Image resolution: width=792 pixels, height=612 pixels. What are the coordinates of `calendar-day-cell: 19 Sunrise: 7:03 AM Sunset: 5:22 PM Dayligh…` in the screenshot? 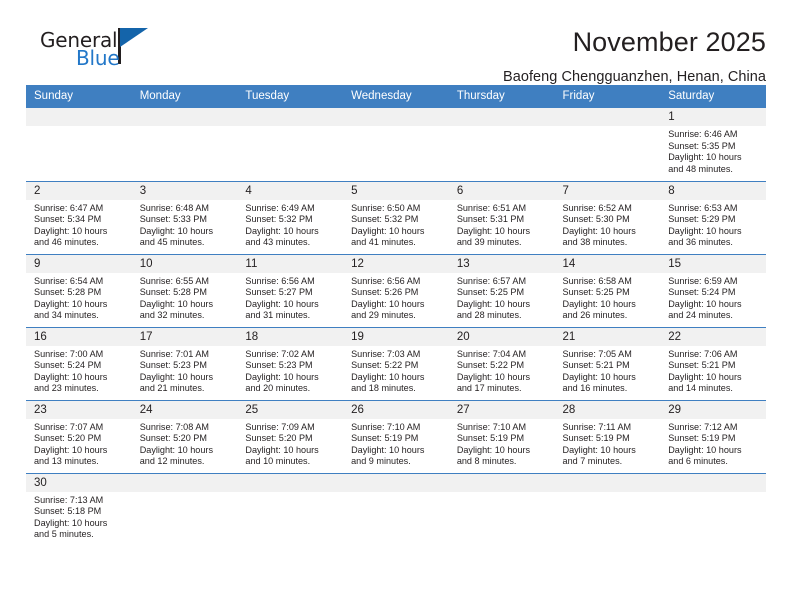 It's located at (396, 363).